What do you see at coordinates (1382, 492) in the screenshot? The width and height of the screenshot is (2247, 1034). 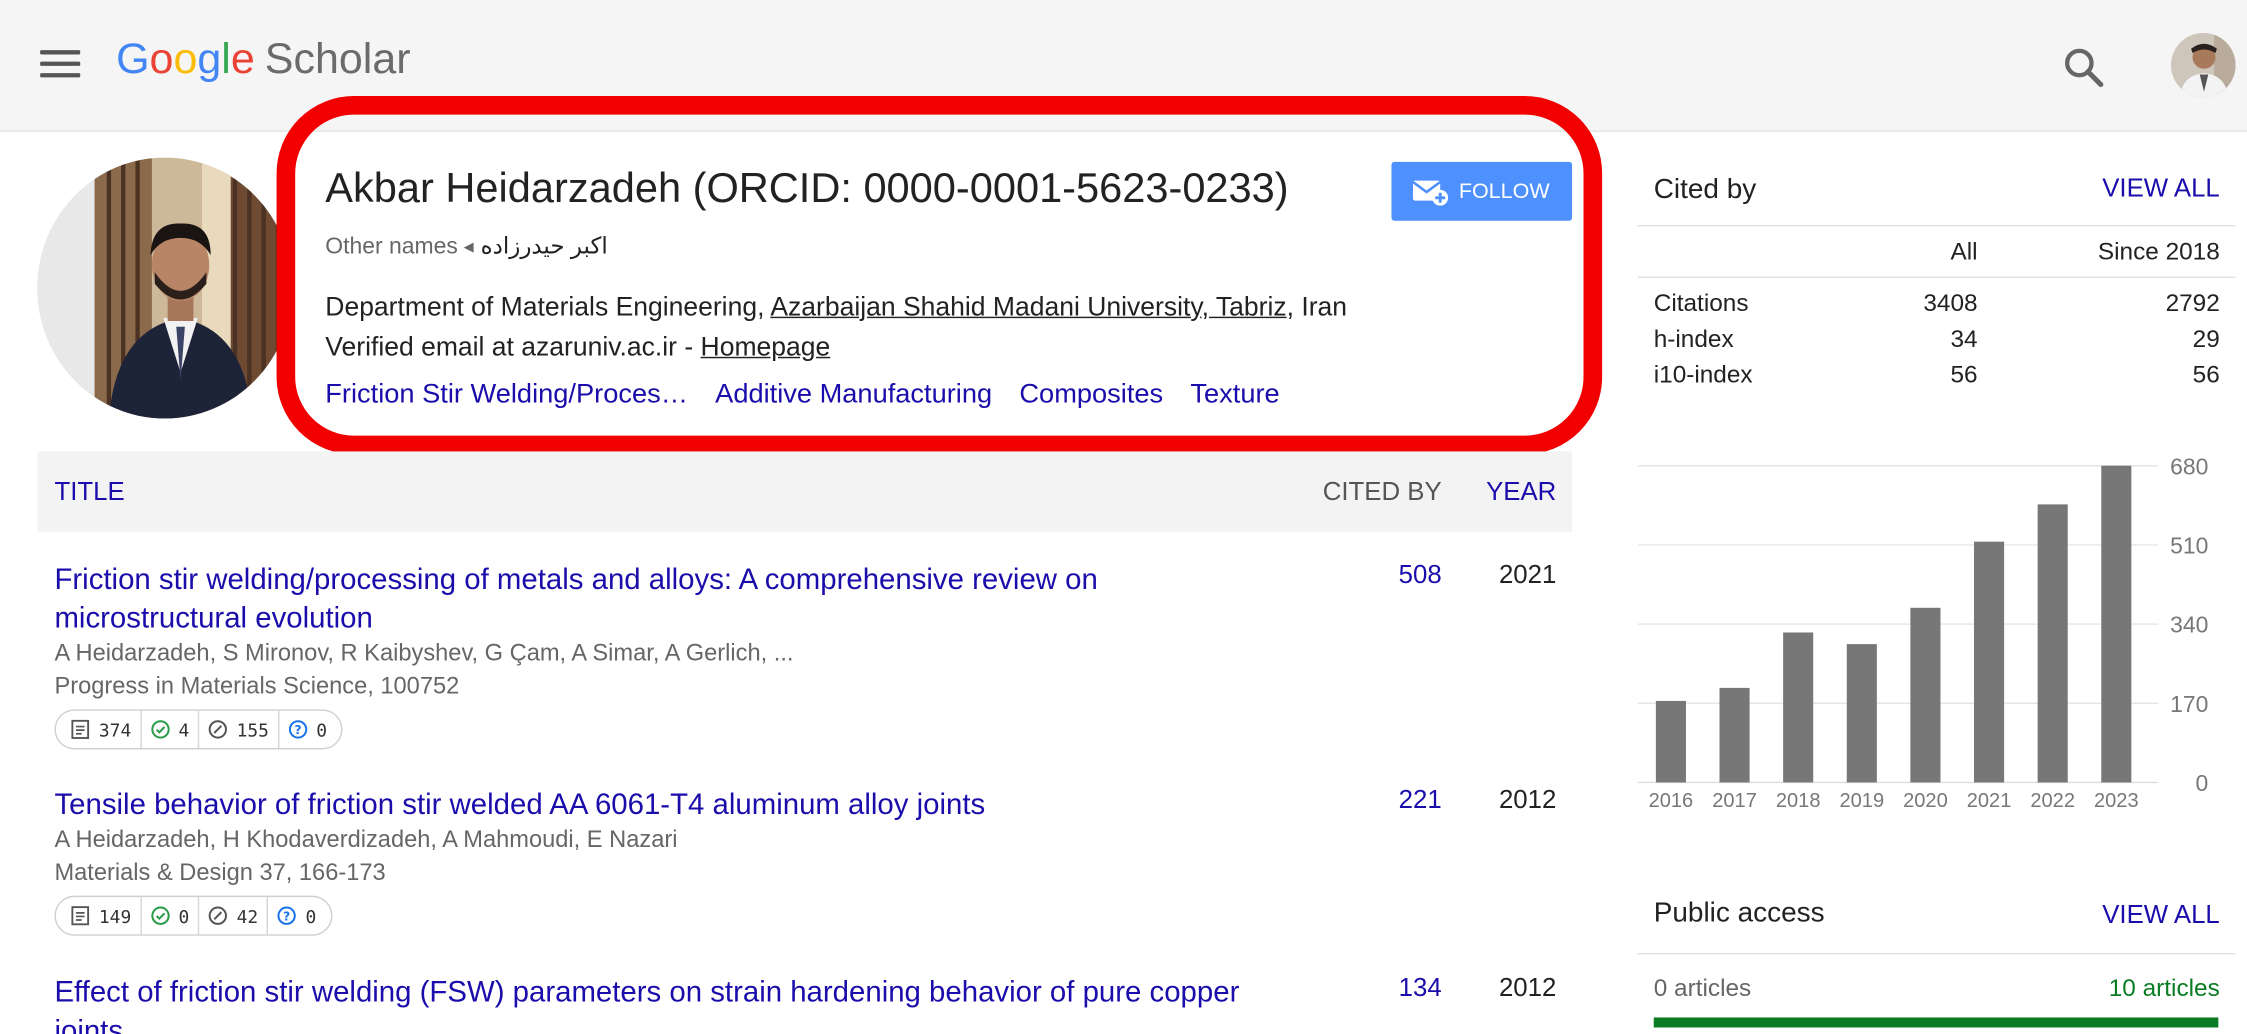 I see `sort-by-cited: CITED BY` at bounding box center [1382, 492].